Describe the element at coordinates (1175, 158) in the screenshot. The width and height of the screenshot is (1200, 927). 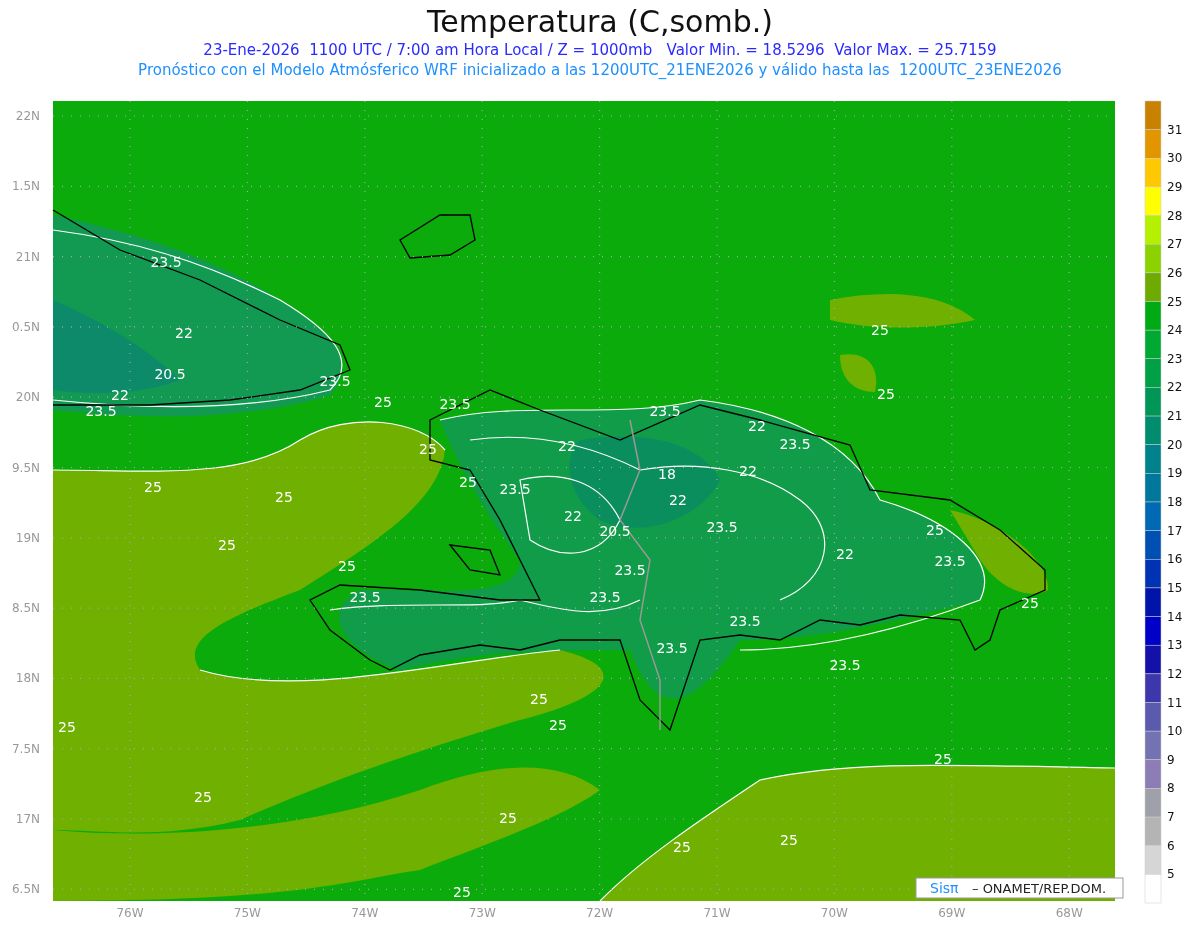
I see `colorbar-label: 30` at that location.